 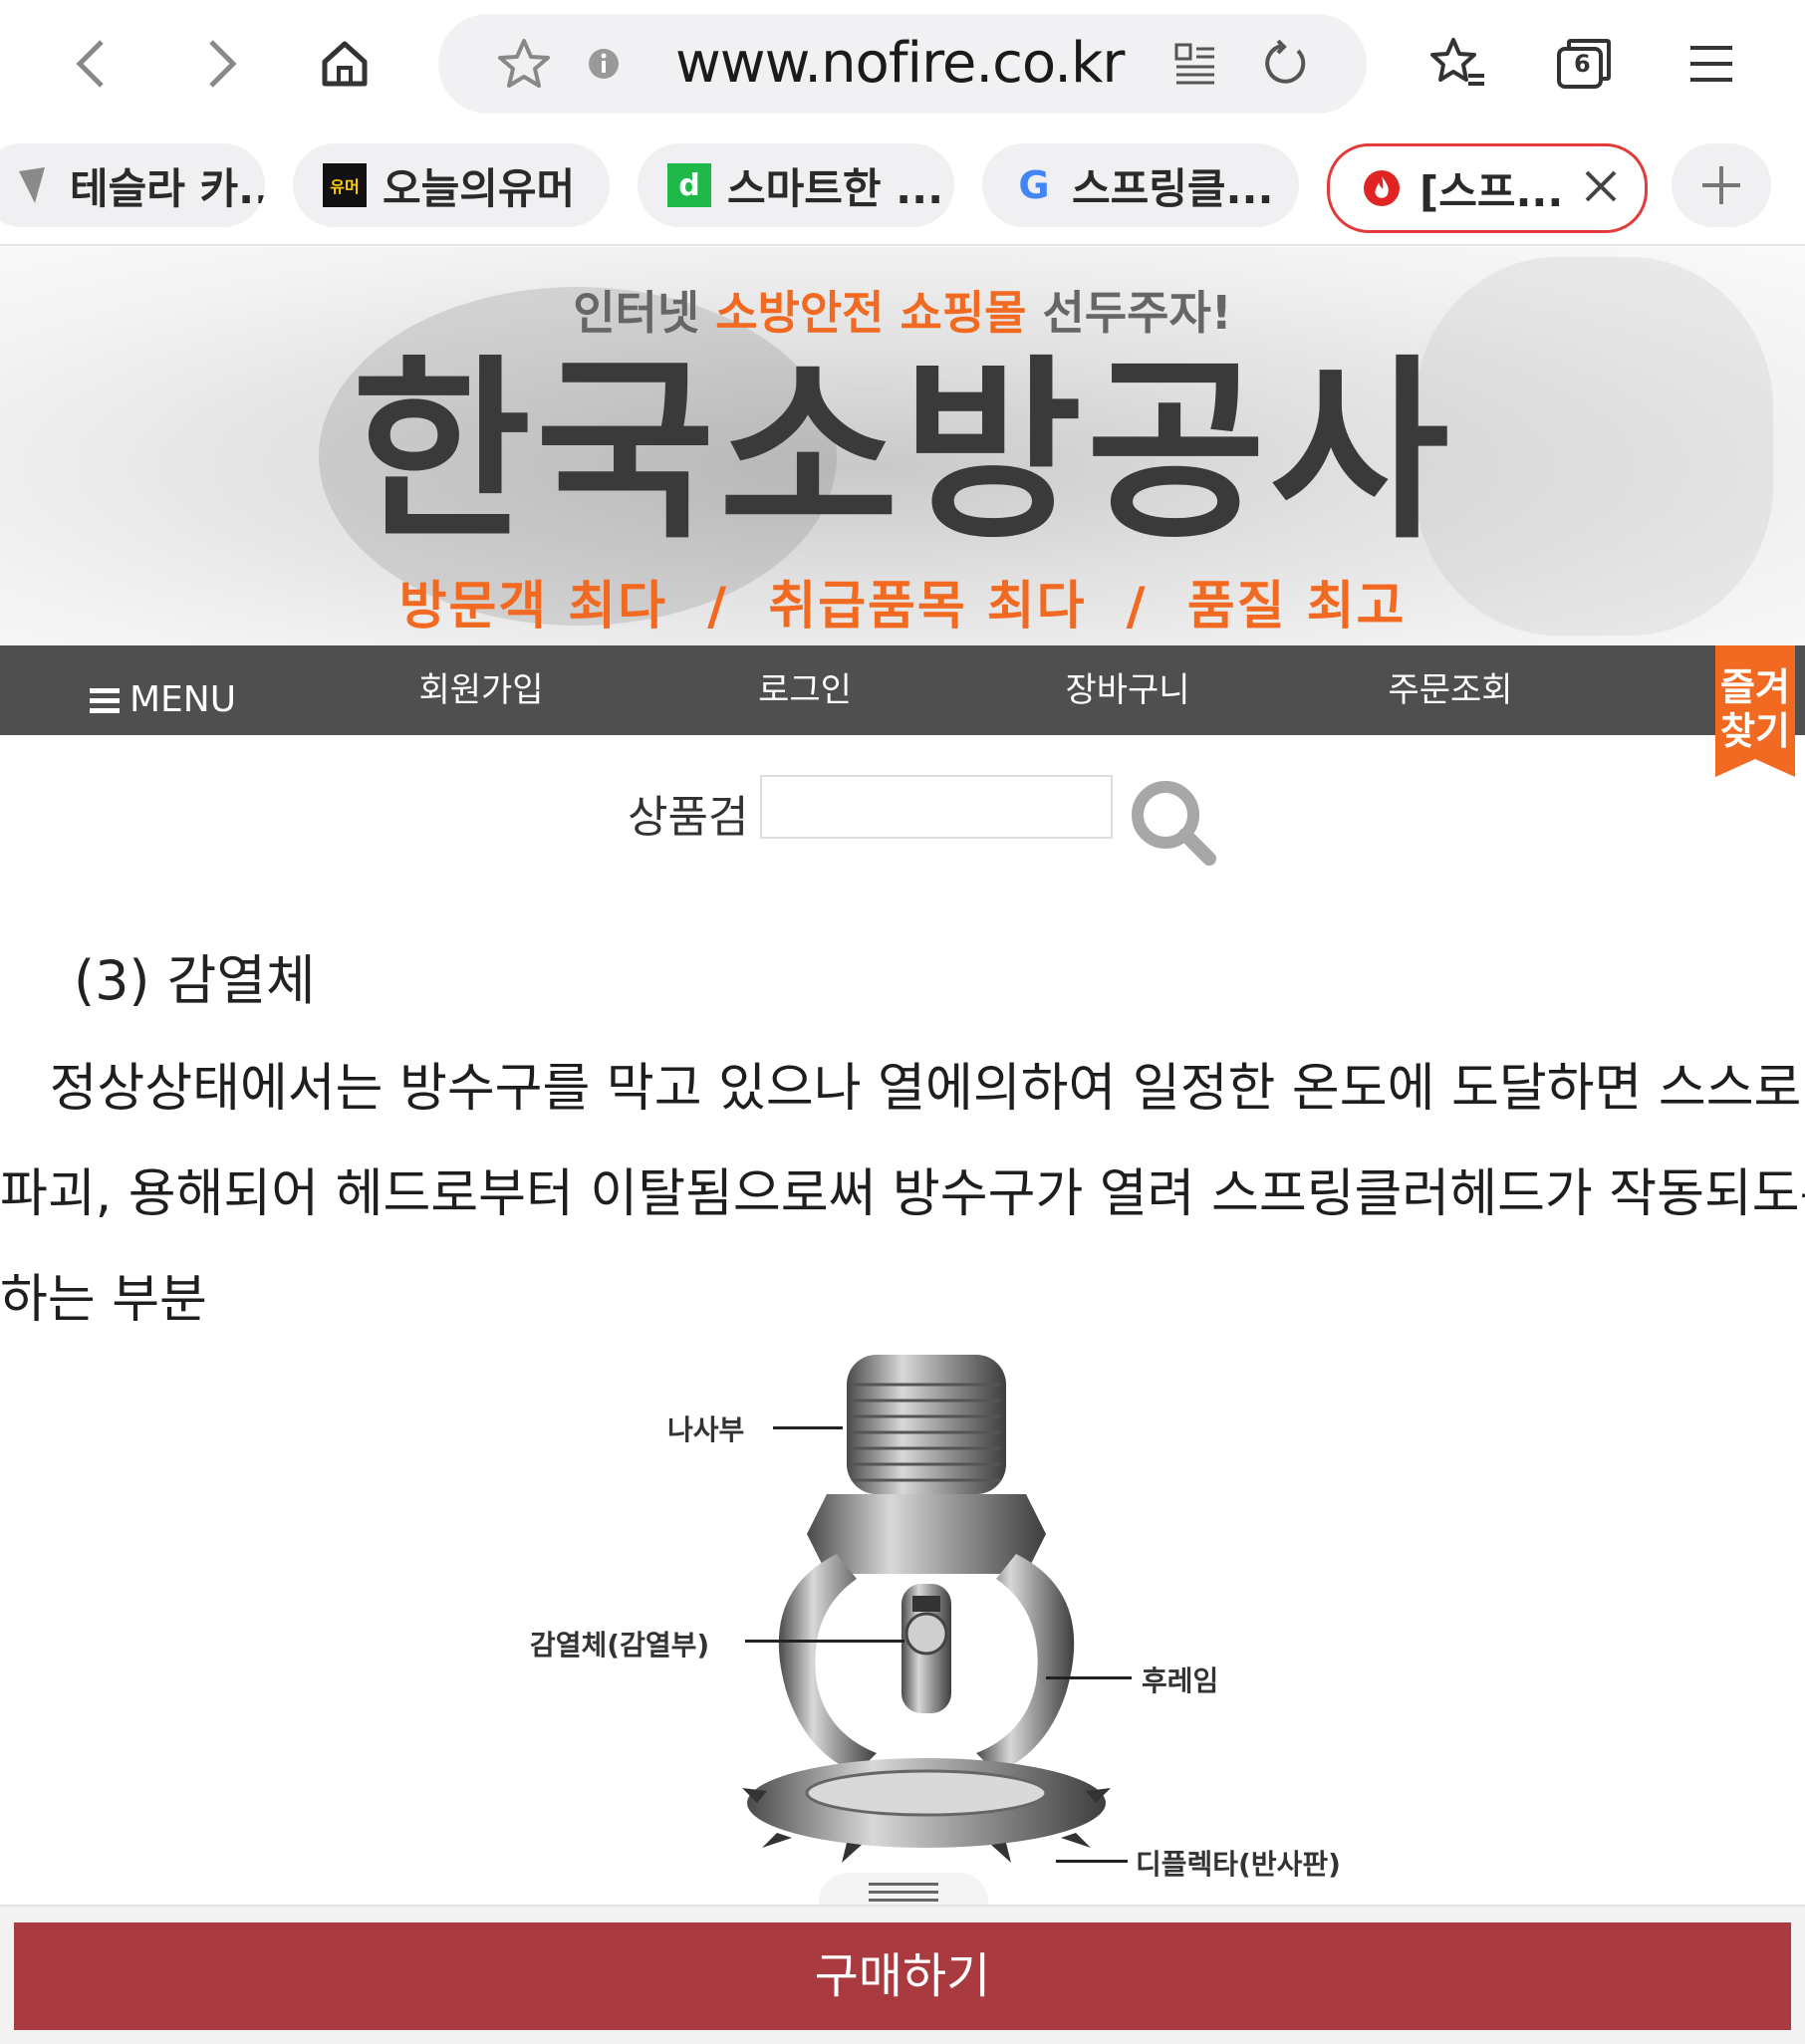 I want to click on main-nav: MENU 회원가입 로그인 장바구니 주문조회, so click(x=902, y=690).